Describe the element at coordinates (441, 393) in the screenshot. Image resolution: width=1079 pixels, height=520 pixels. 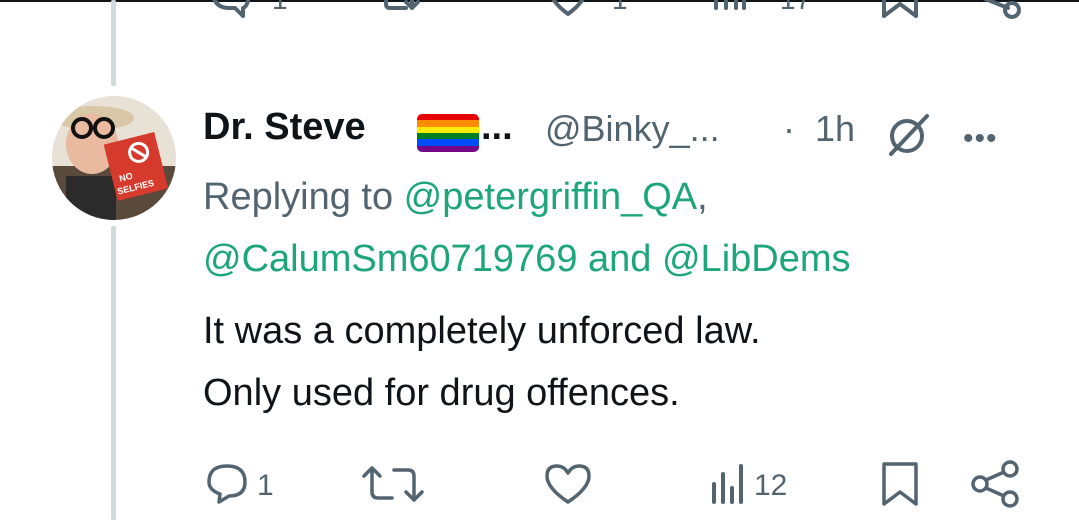
I see `body-line-2: Only used for drug offences.` at that location.